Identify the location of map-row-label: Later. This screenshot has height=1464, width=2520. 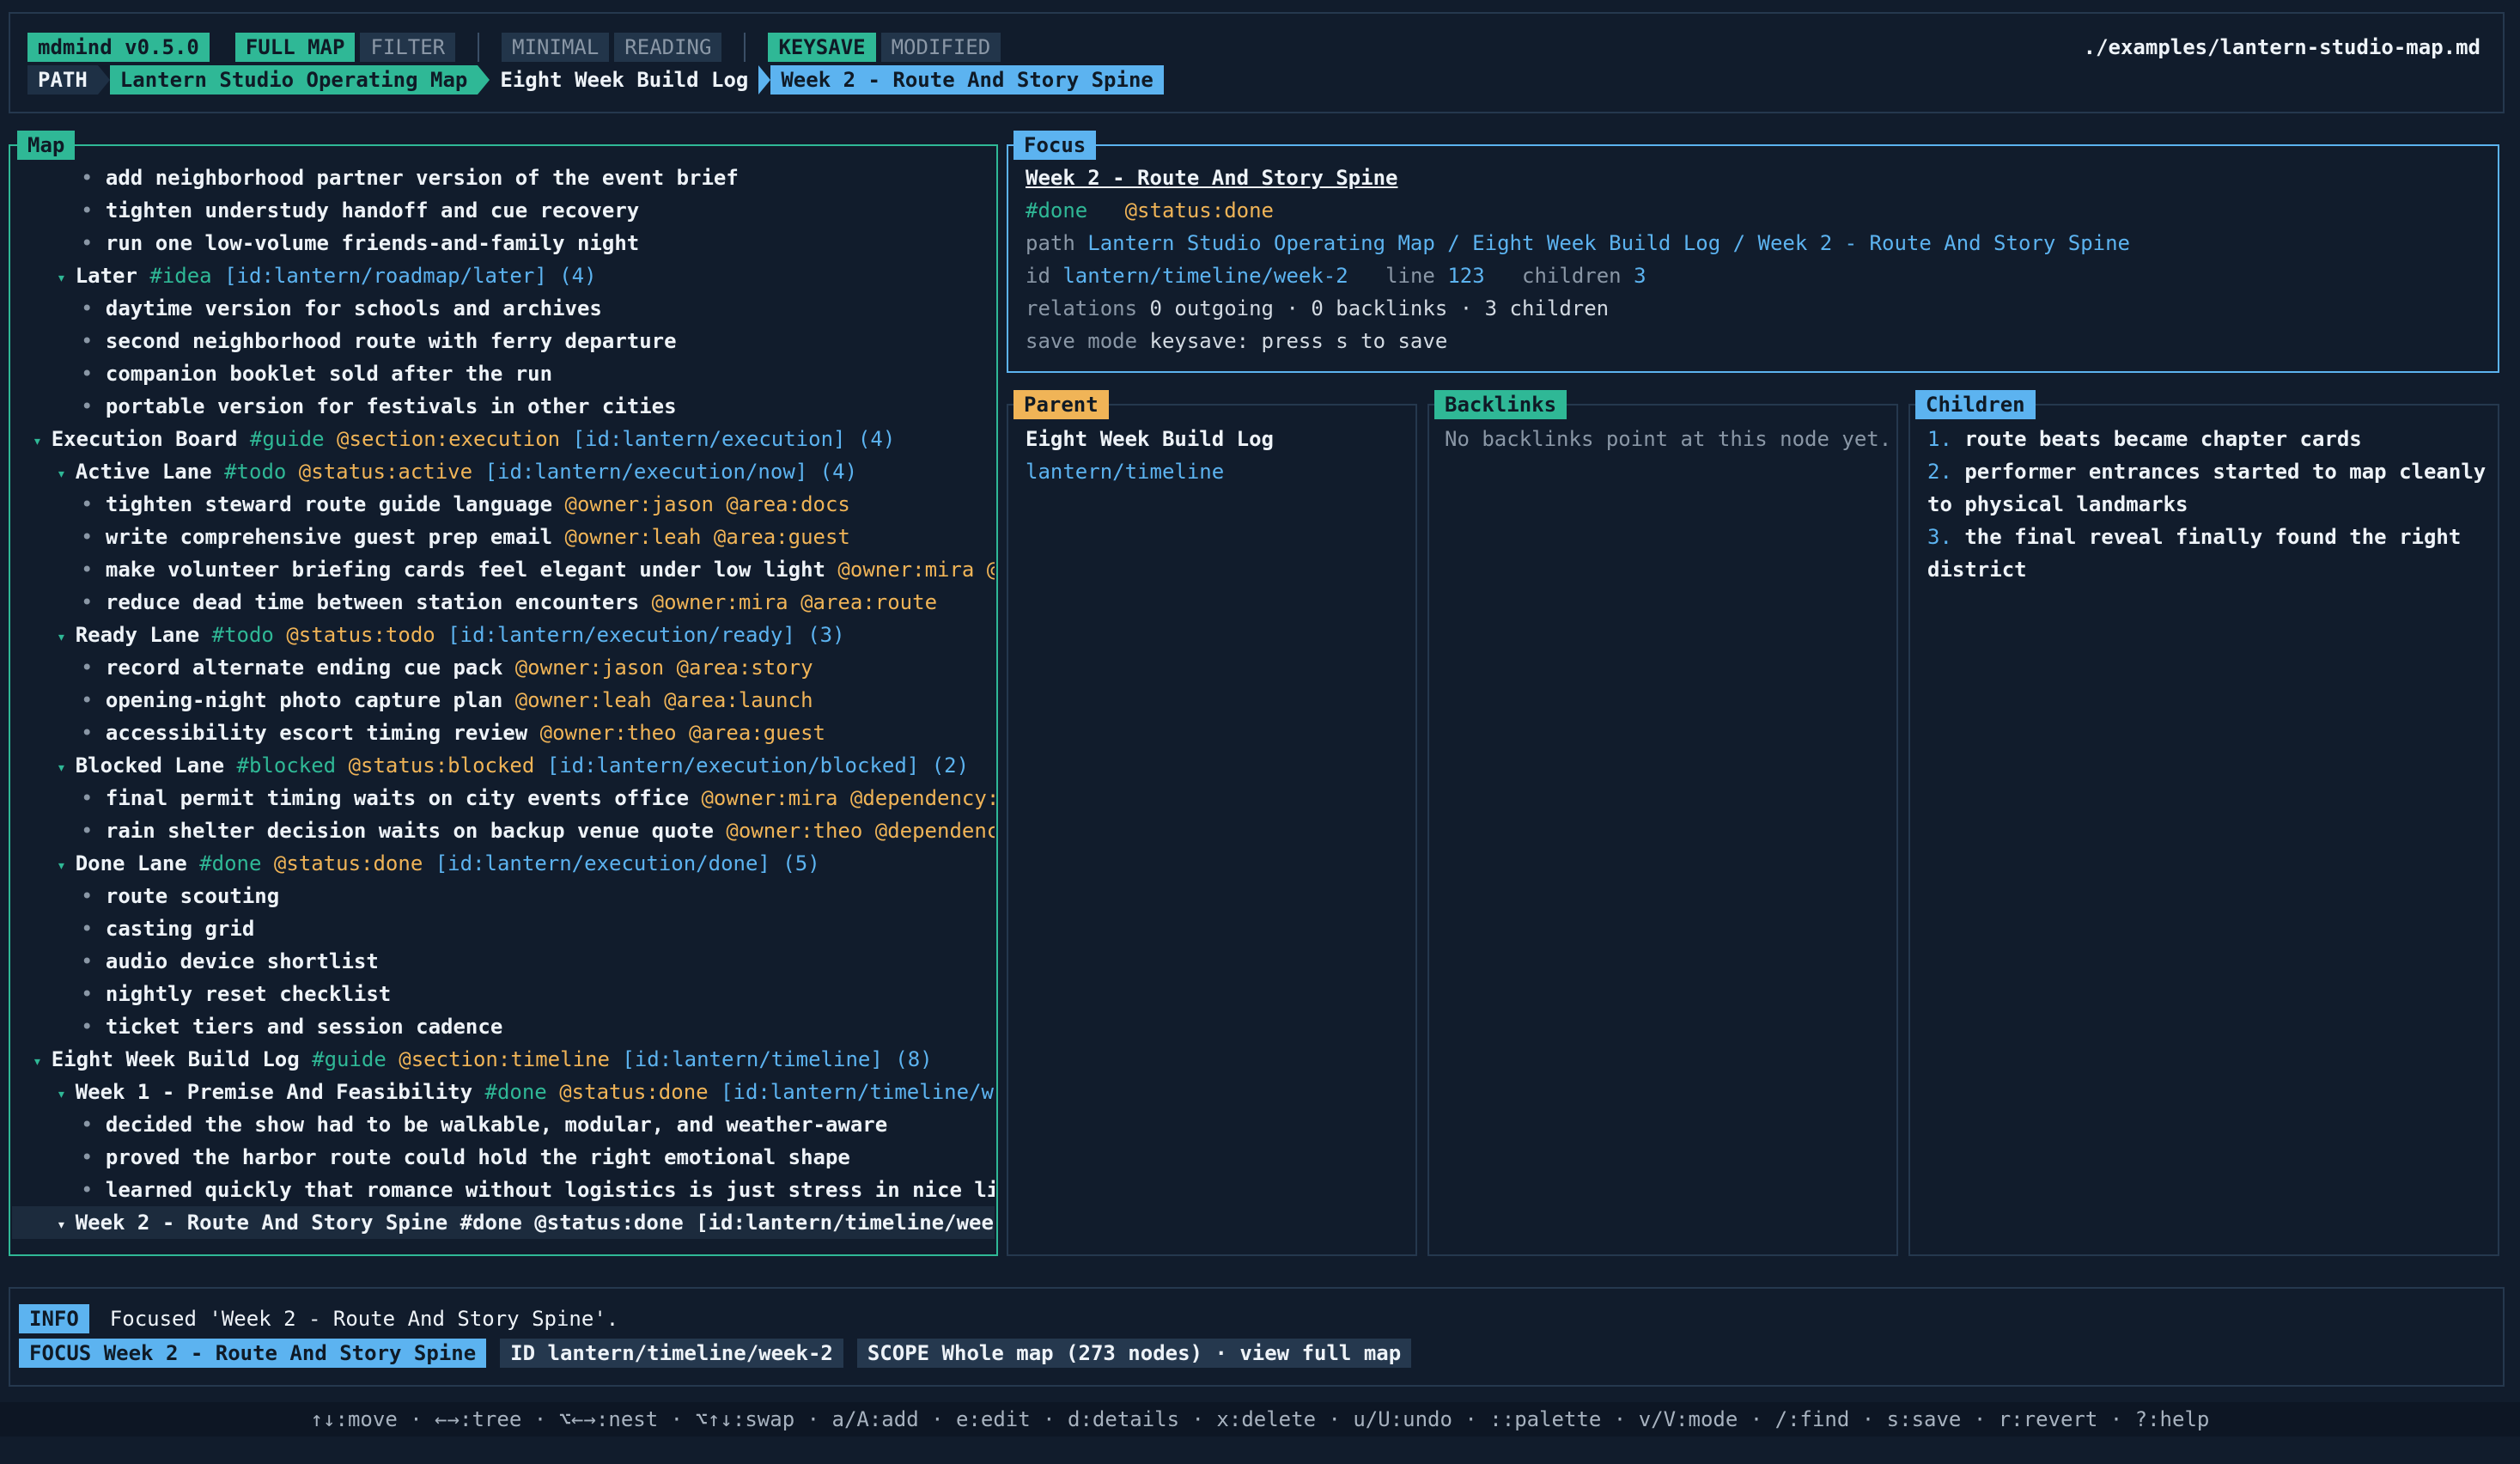
(106, 276).